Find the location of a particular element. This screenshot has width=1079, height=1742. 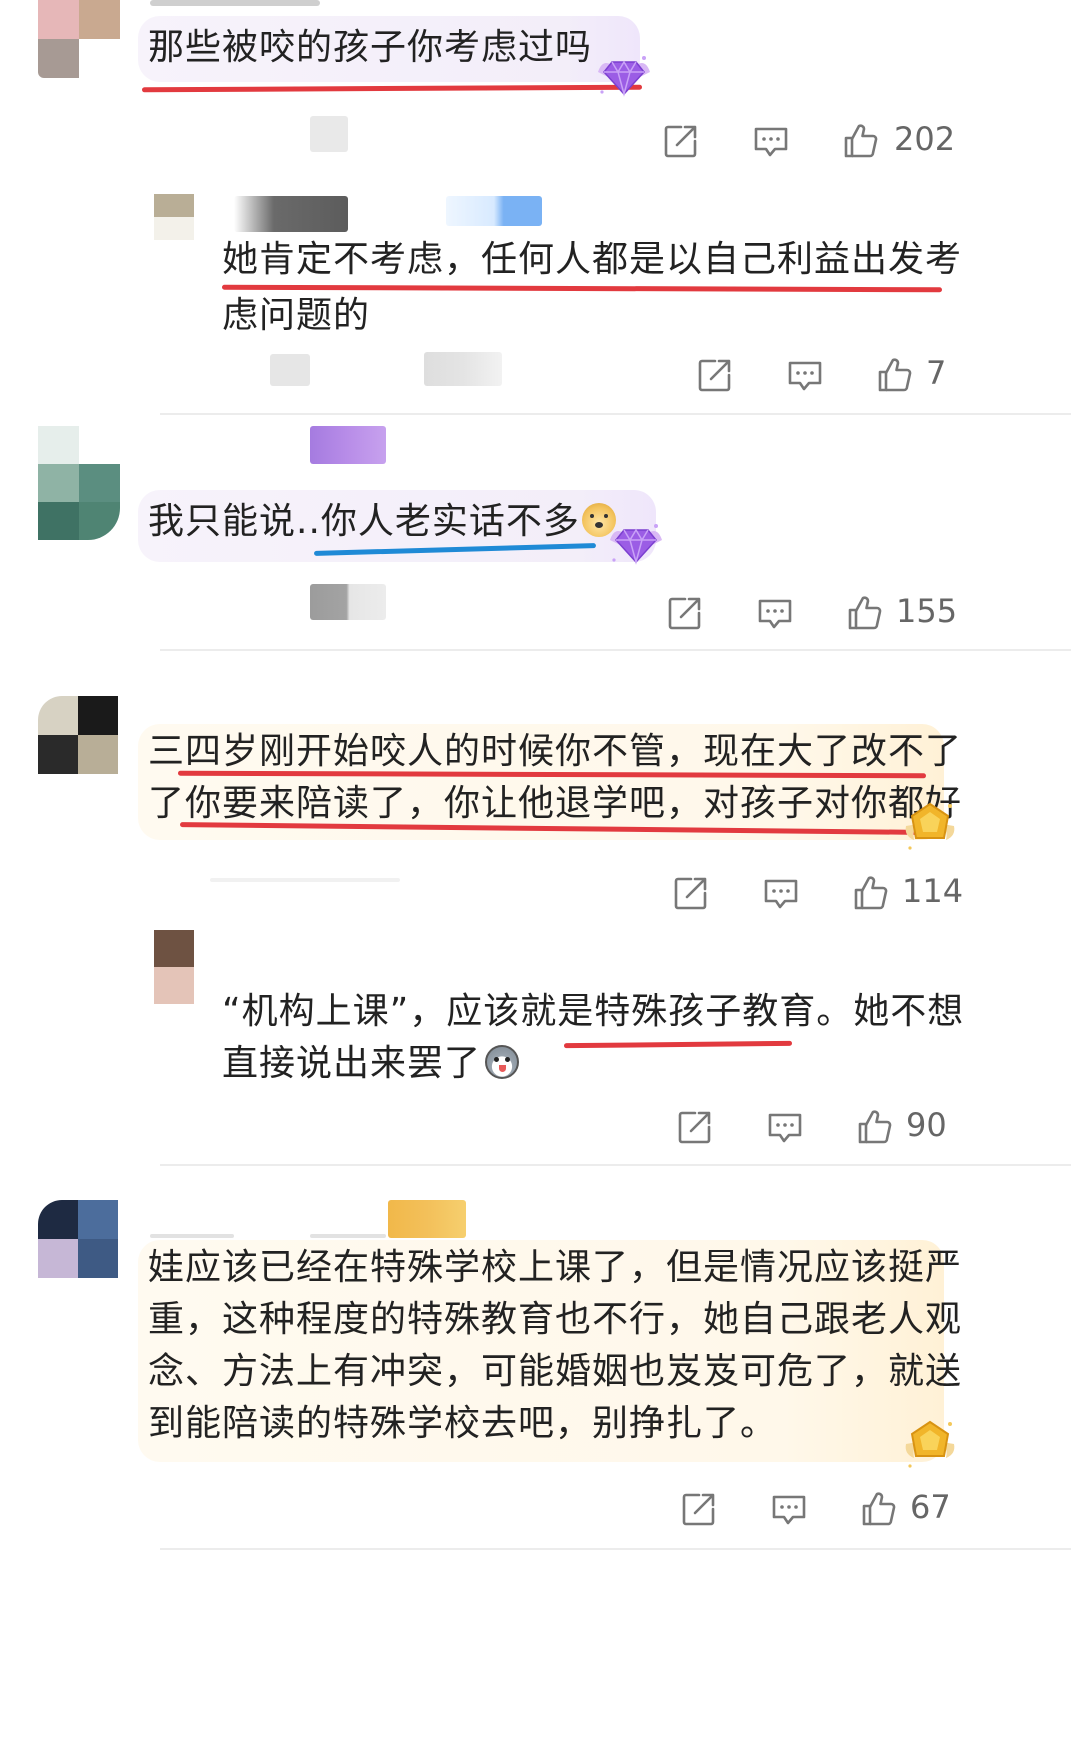

comment-text-line: 那些被咬的孩子你考虑过吗 is located at coordinates (370, 47).